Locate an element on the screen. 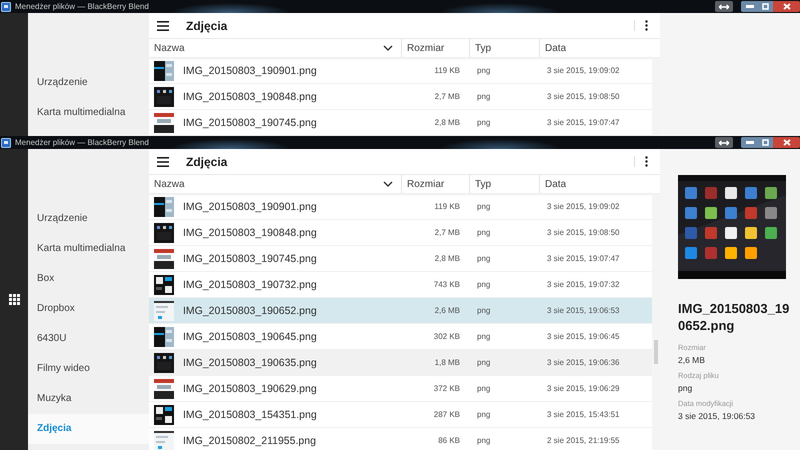  file-size: 1,8 MB is located at coordinates (447, 362).